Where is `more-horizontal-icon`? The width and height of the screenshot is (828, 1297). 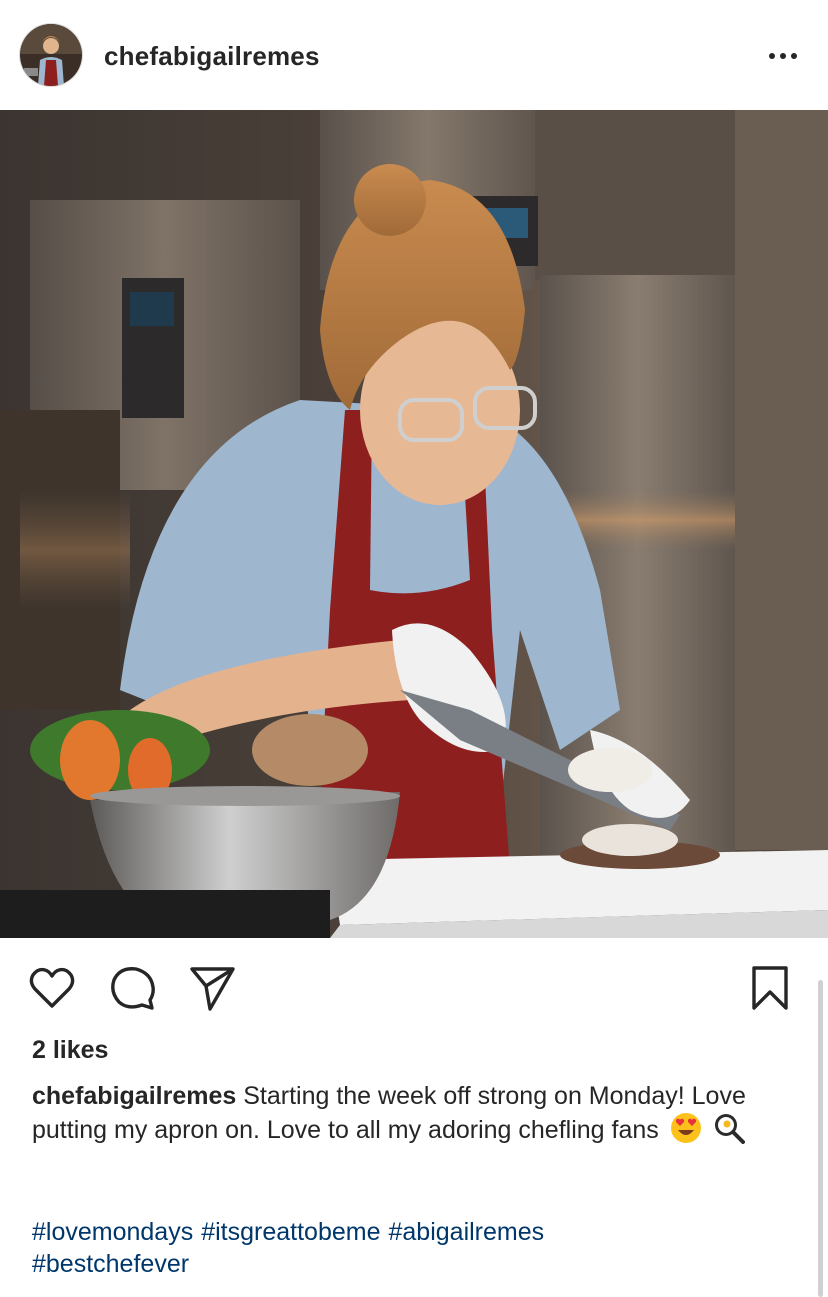 more-horizontal-icon is located at coordinates (783, 56).